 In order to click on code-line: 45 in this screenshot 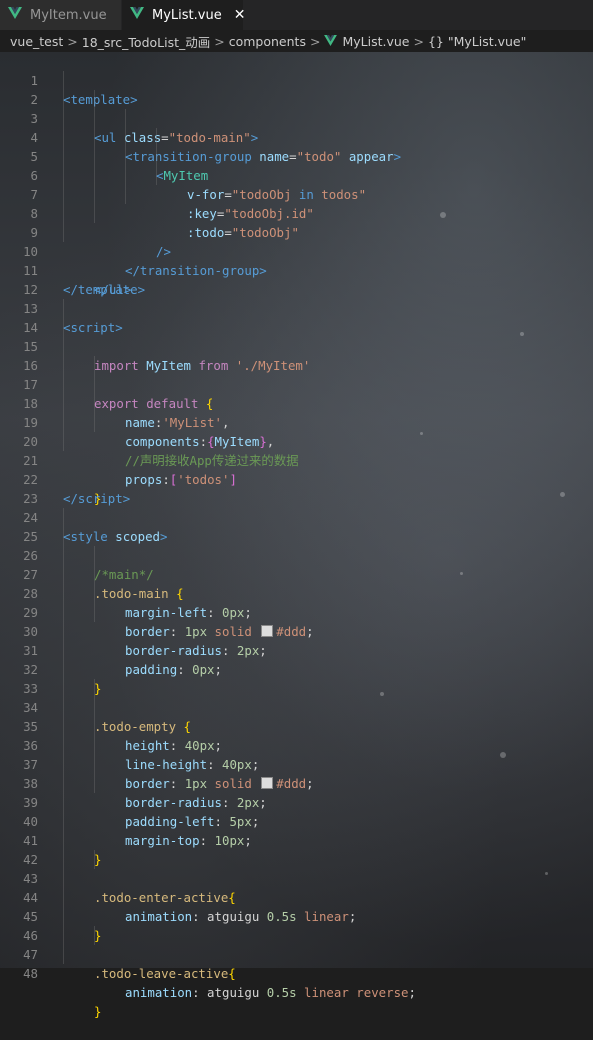, I will do `click(296, 906)`.